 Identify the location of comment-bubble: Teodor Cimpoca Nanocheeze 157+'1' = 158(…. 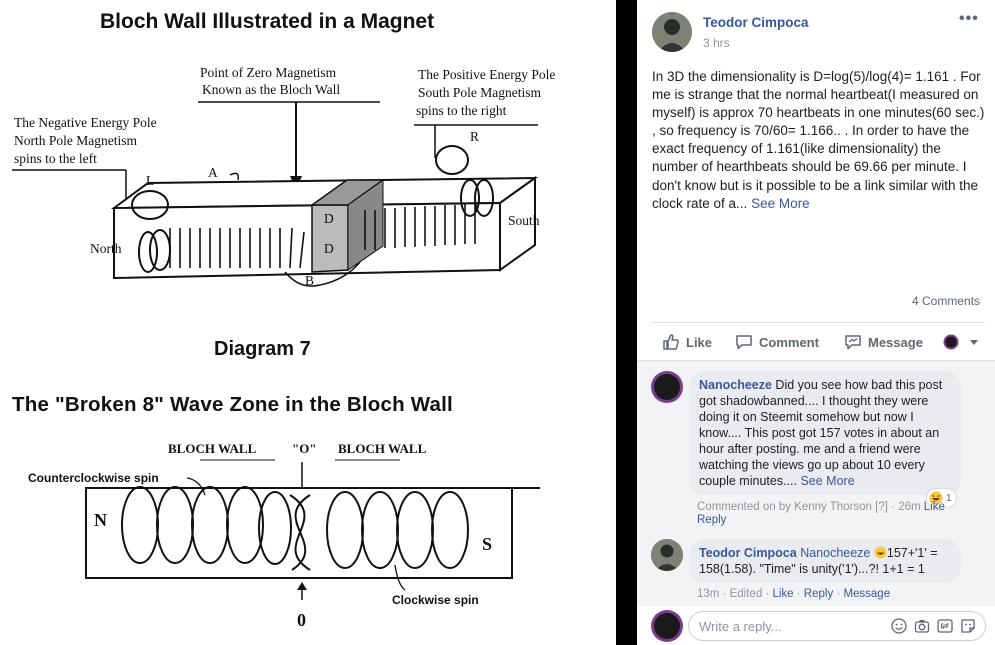
(825, 561).